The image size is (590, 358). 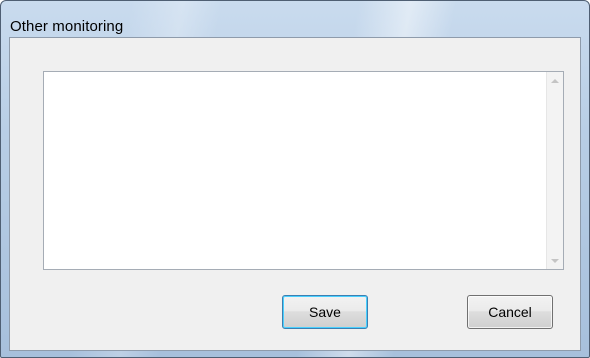 What do you see at coordinates (295, 19) in the screenshot?
I see `title-bar: Other monitoring` at bounding box center [295, 19].